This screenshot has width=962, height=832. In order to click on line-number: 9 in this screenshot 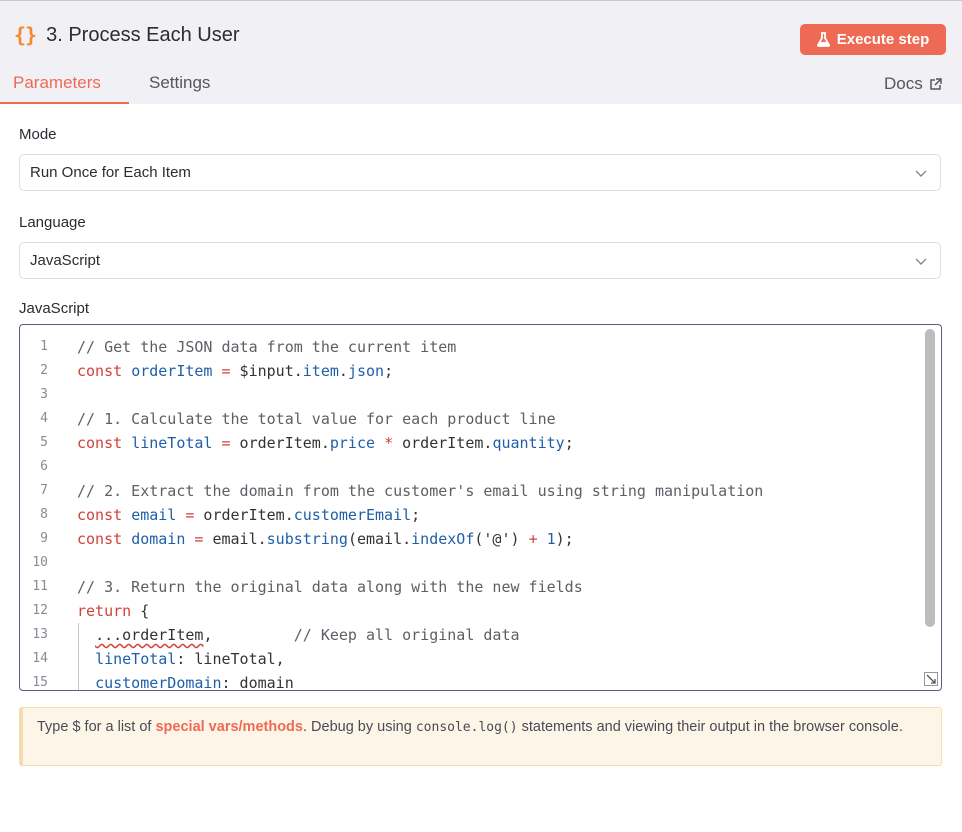, I will do `click(44, 538)`.